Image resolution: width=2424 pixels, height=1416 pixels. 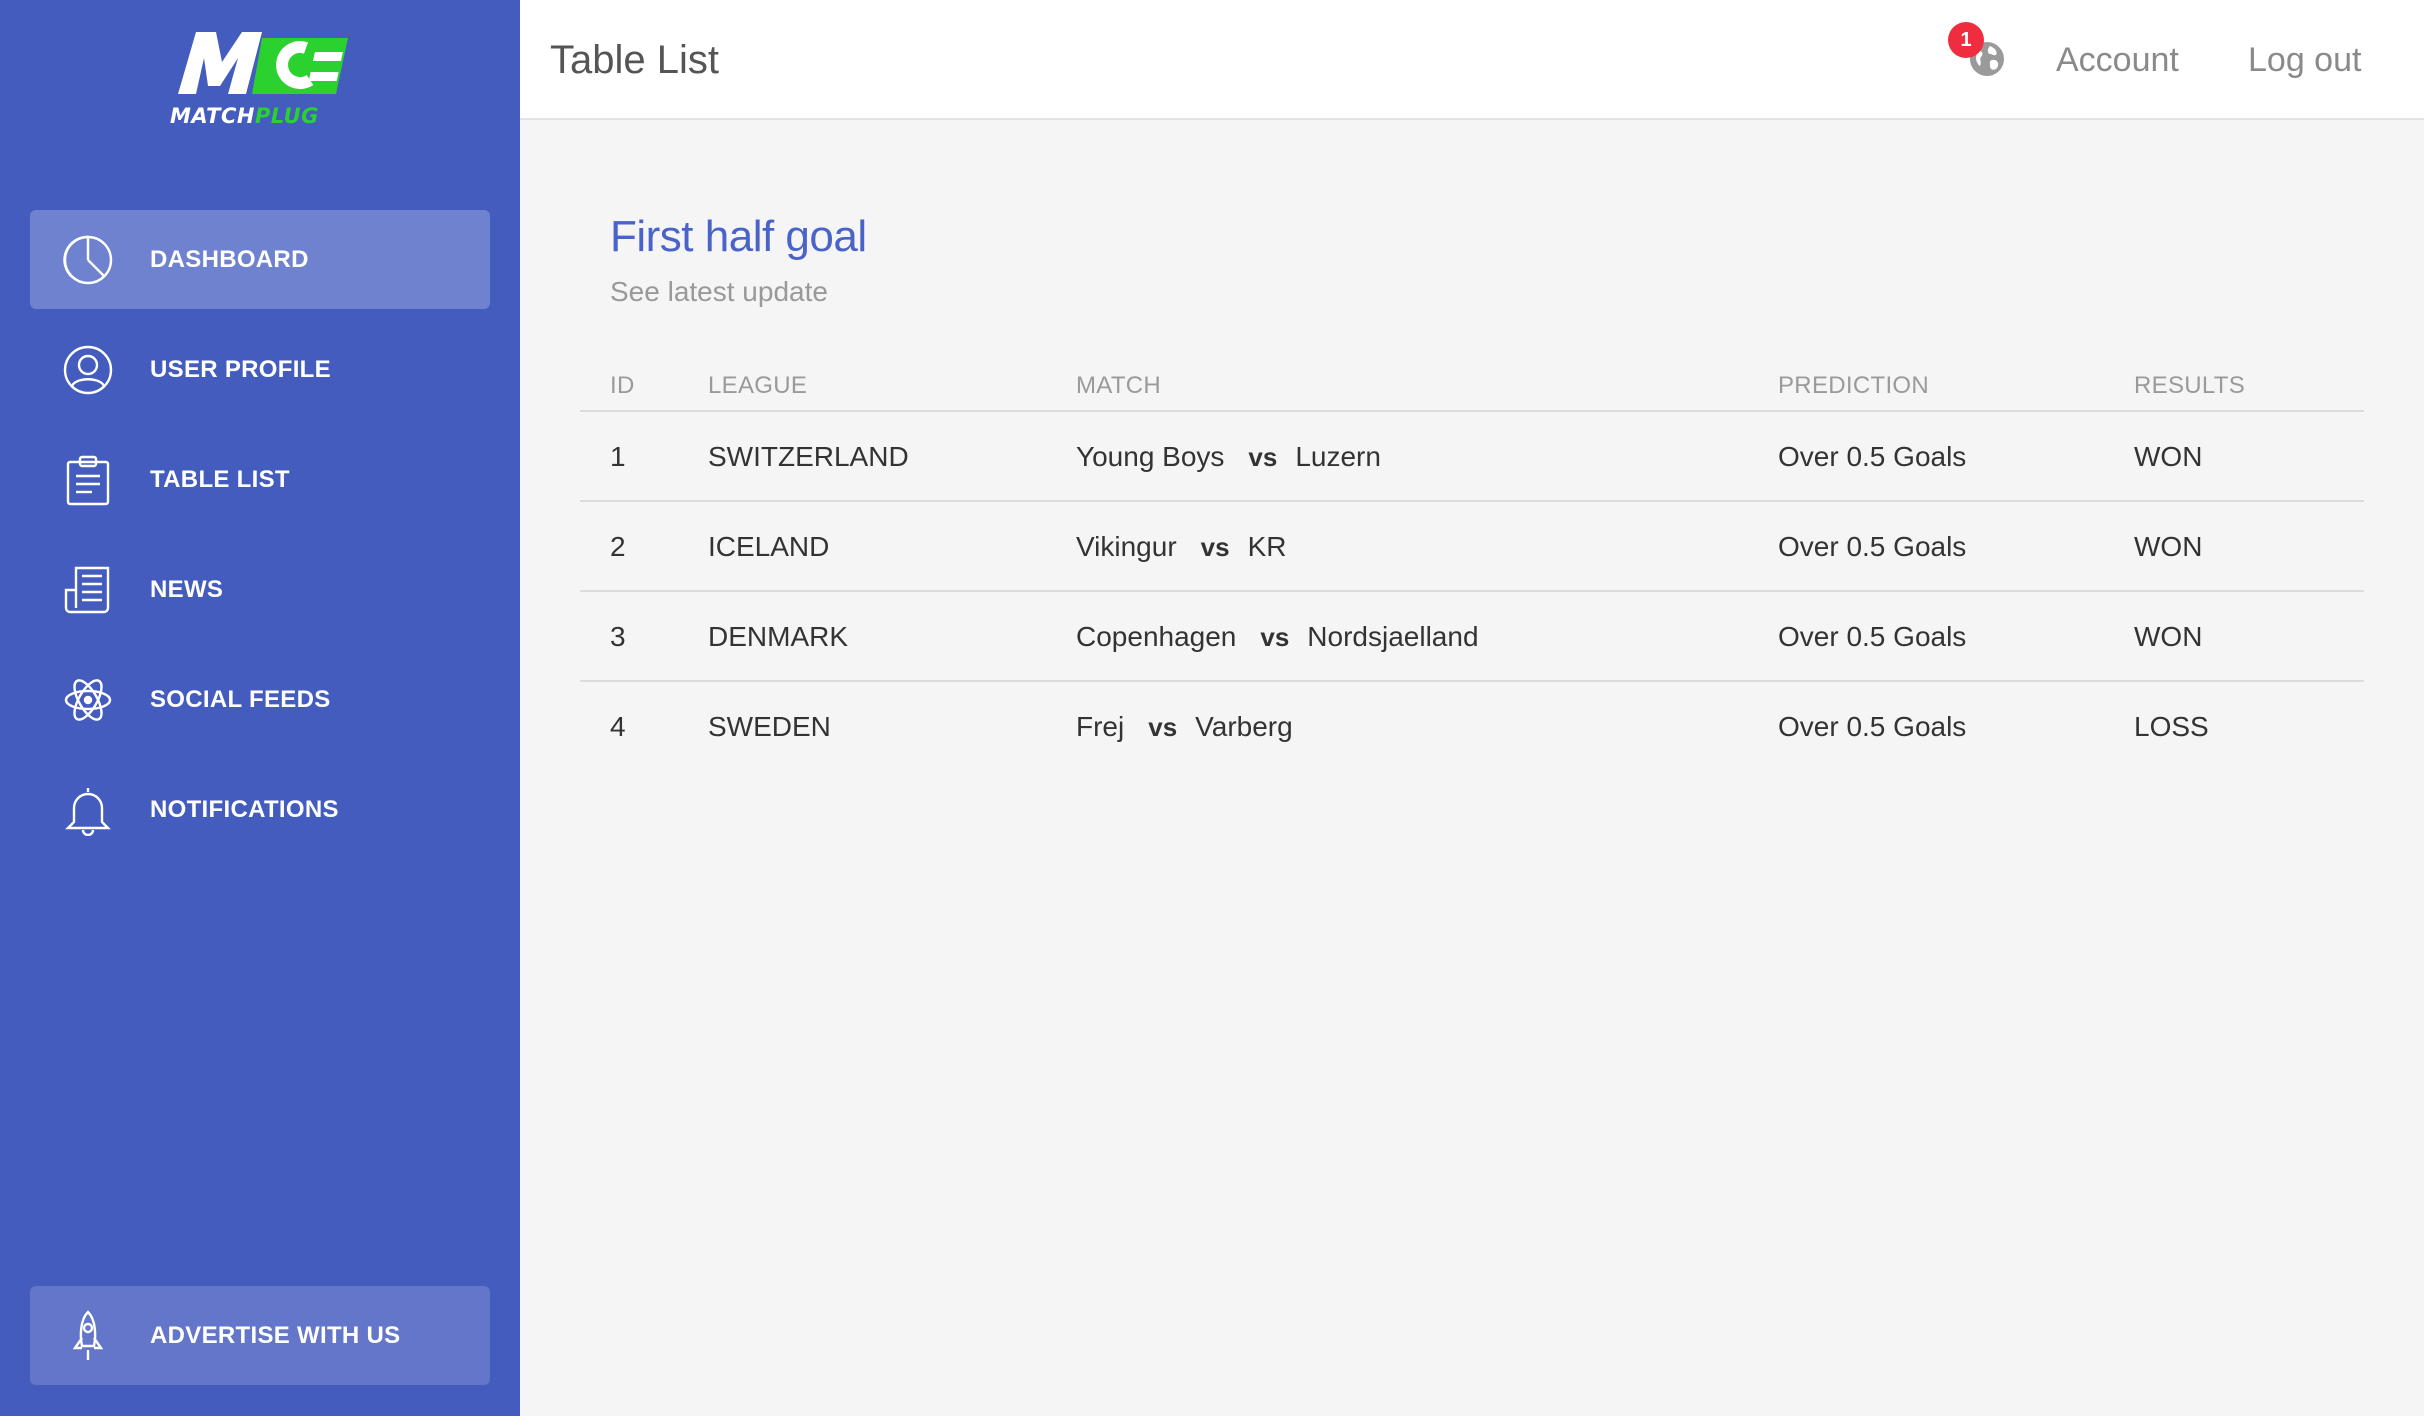 I want to click on rocket-icon, so click(x=88, y=1335).